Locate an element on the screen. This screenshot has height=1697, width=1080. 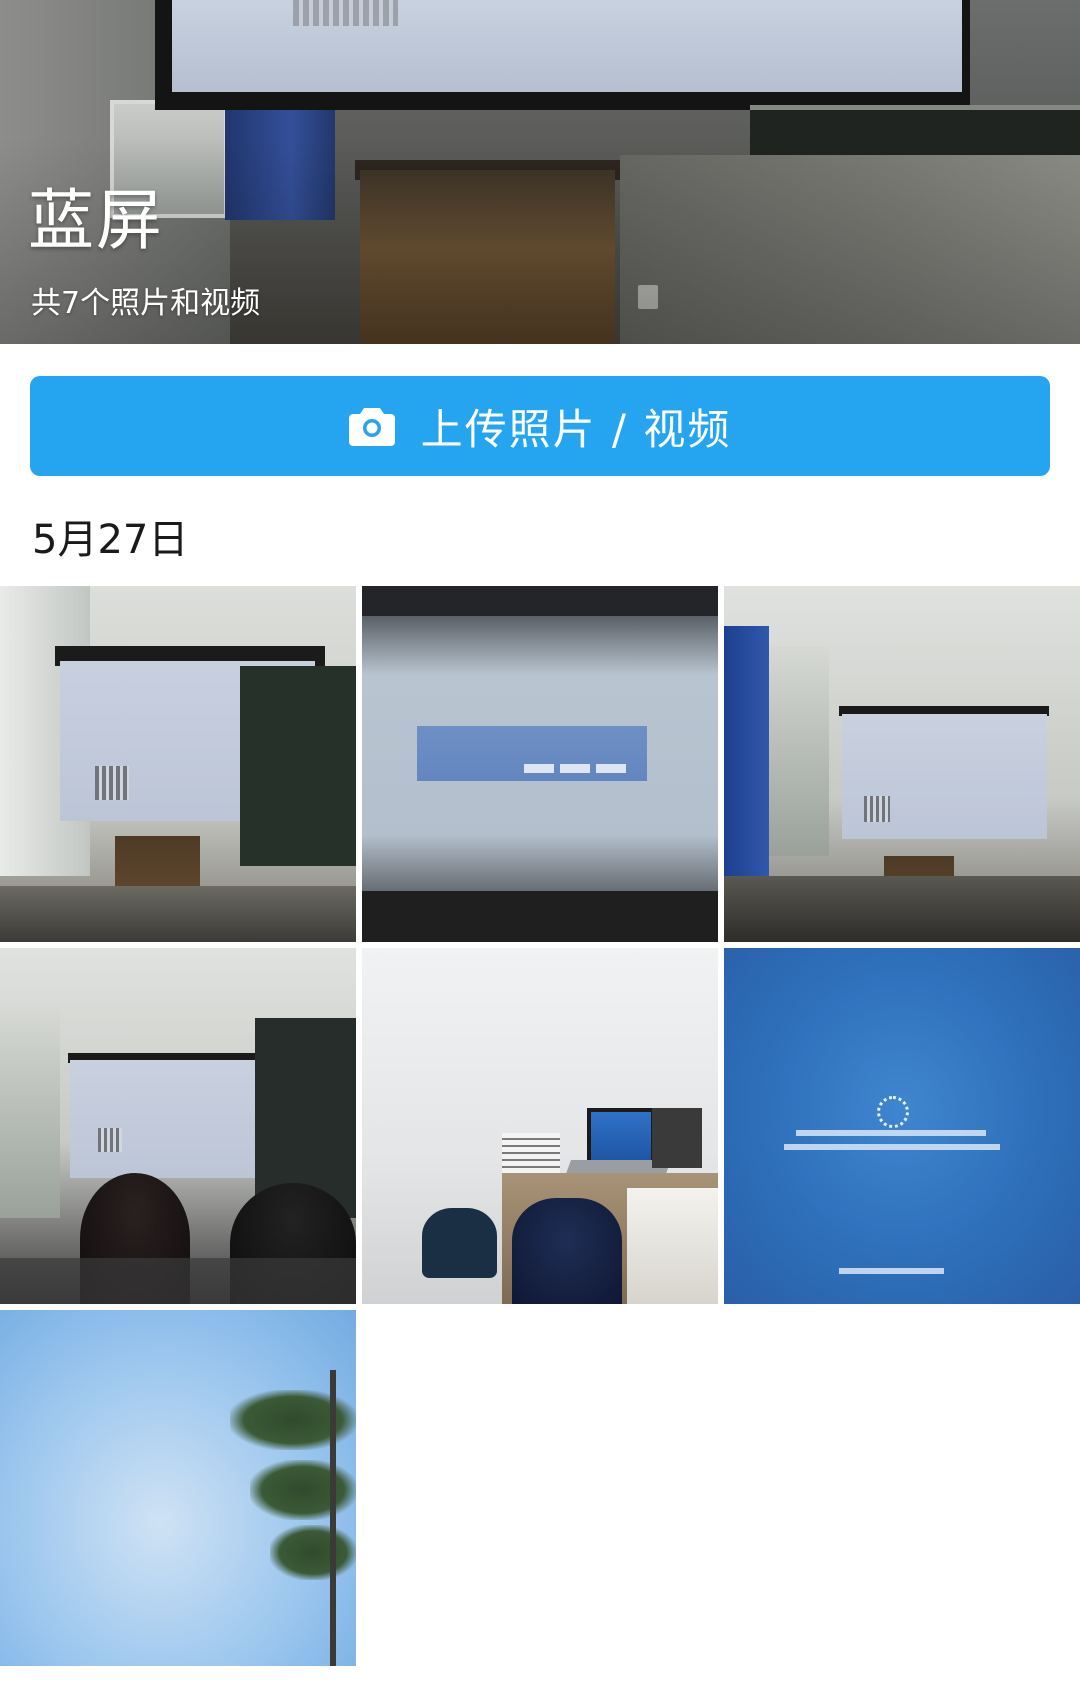
album-title: 蓝屏 is located at coordinates (96, 220).